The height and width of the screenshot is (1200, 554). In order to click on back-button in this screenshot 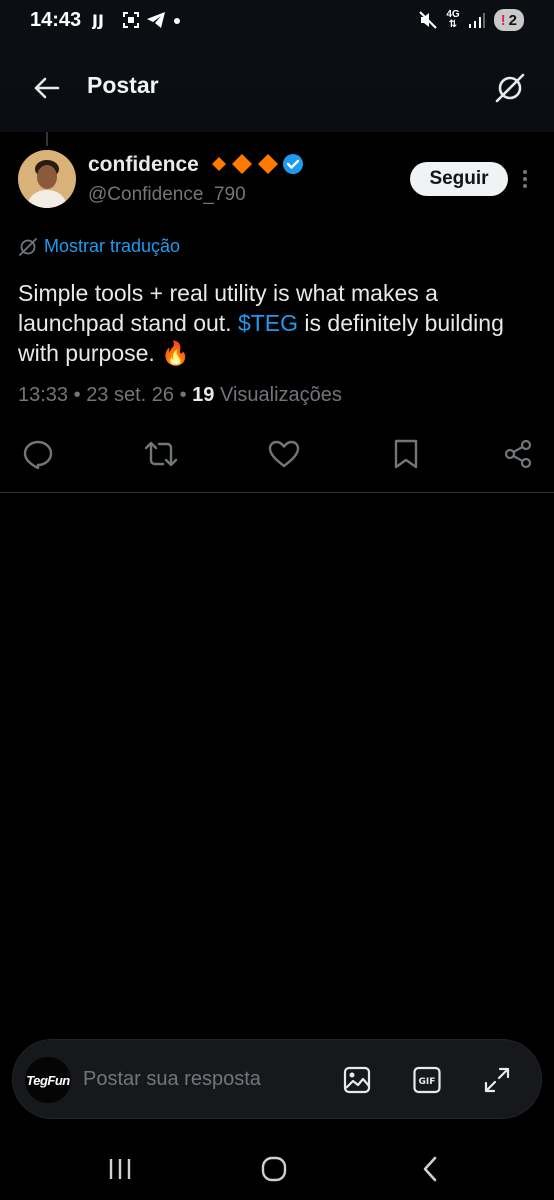, I will do `click(46, 88)`.